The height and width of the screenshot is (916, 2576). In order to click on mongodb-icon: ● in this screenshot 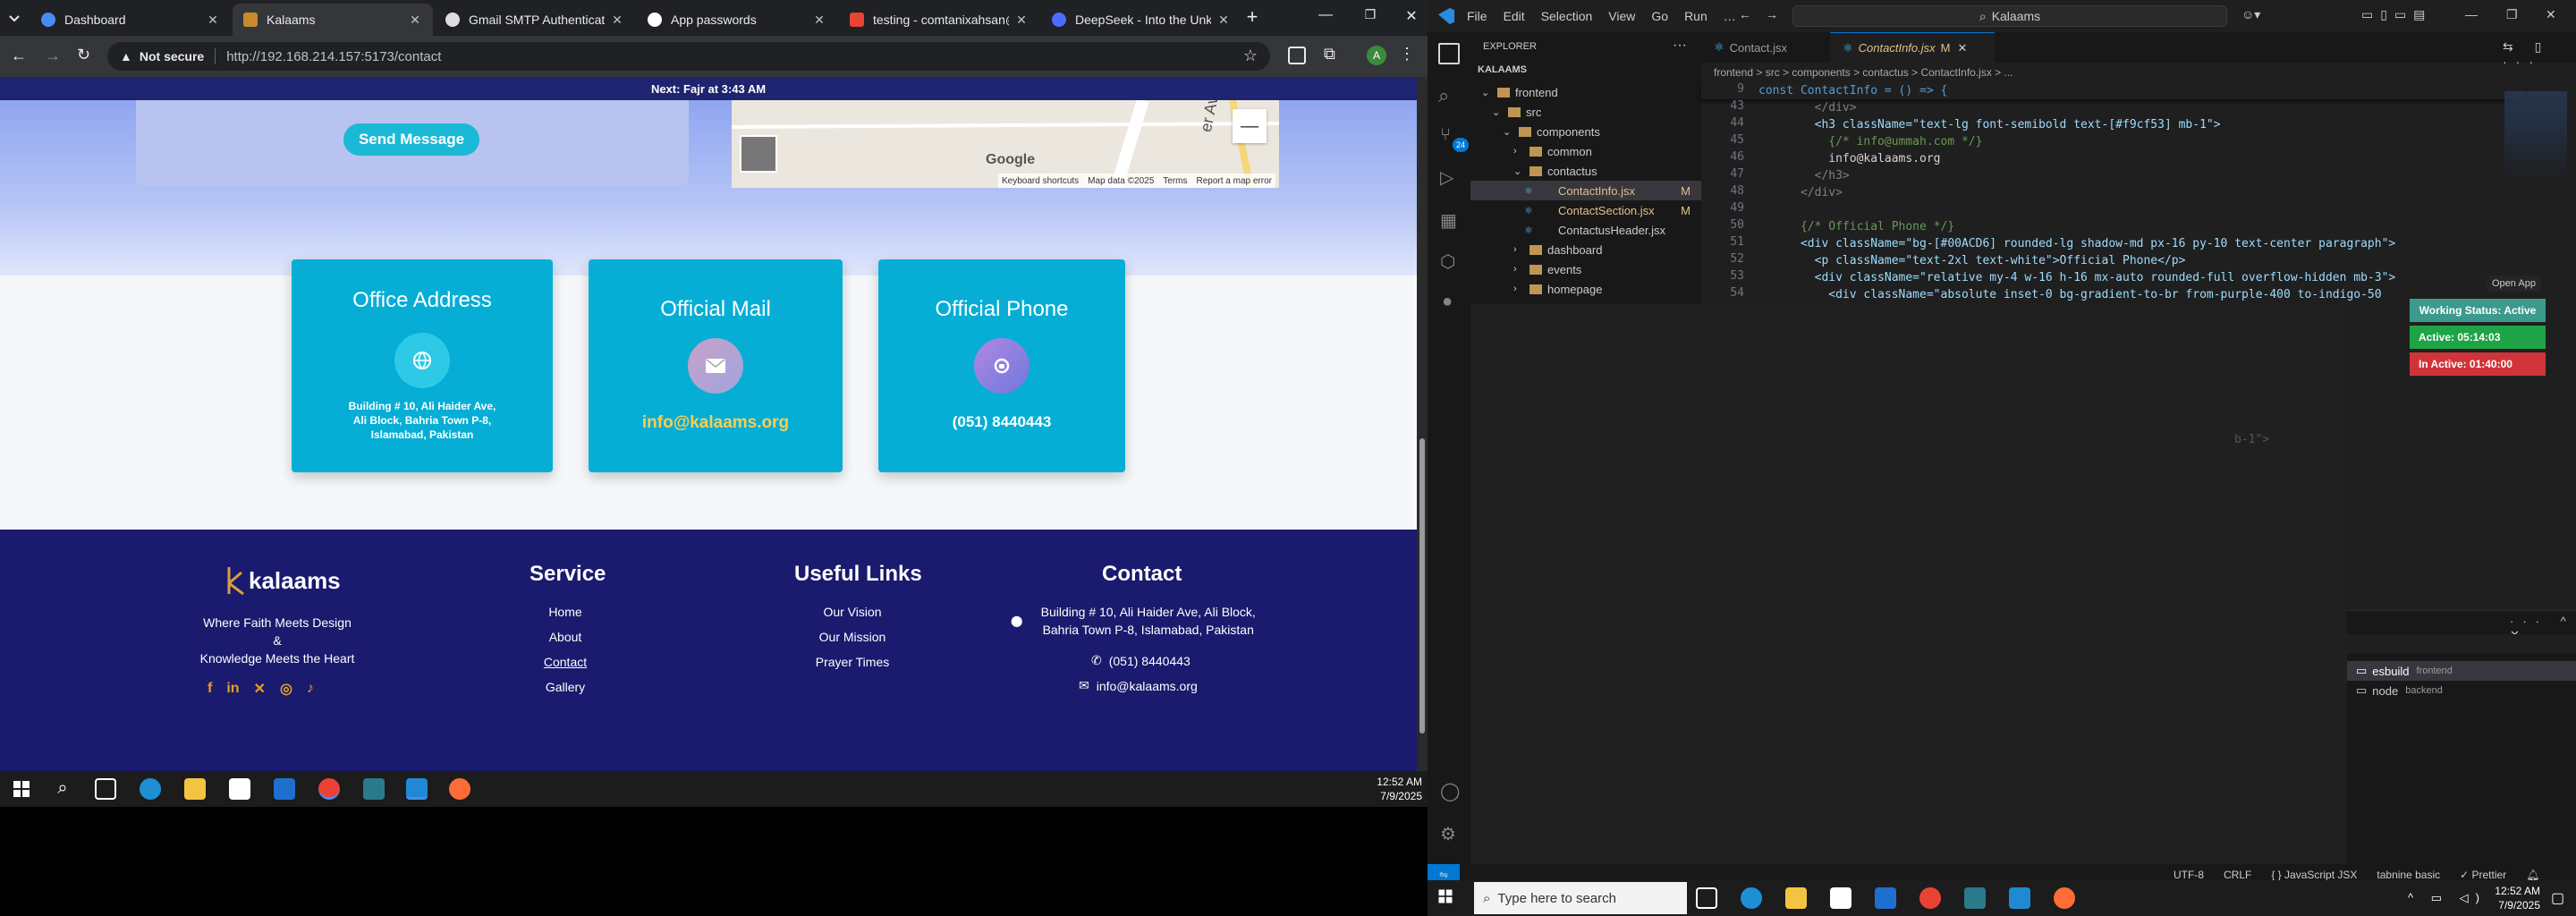, I will do `click(1447, 302)`.